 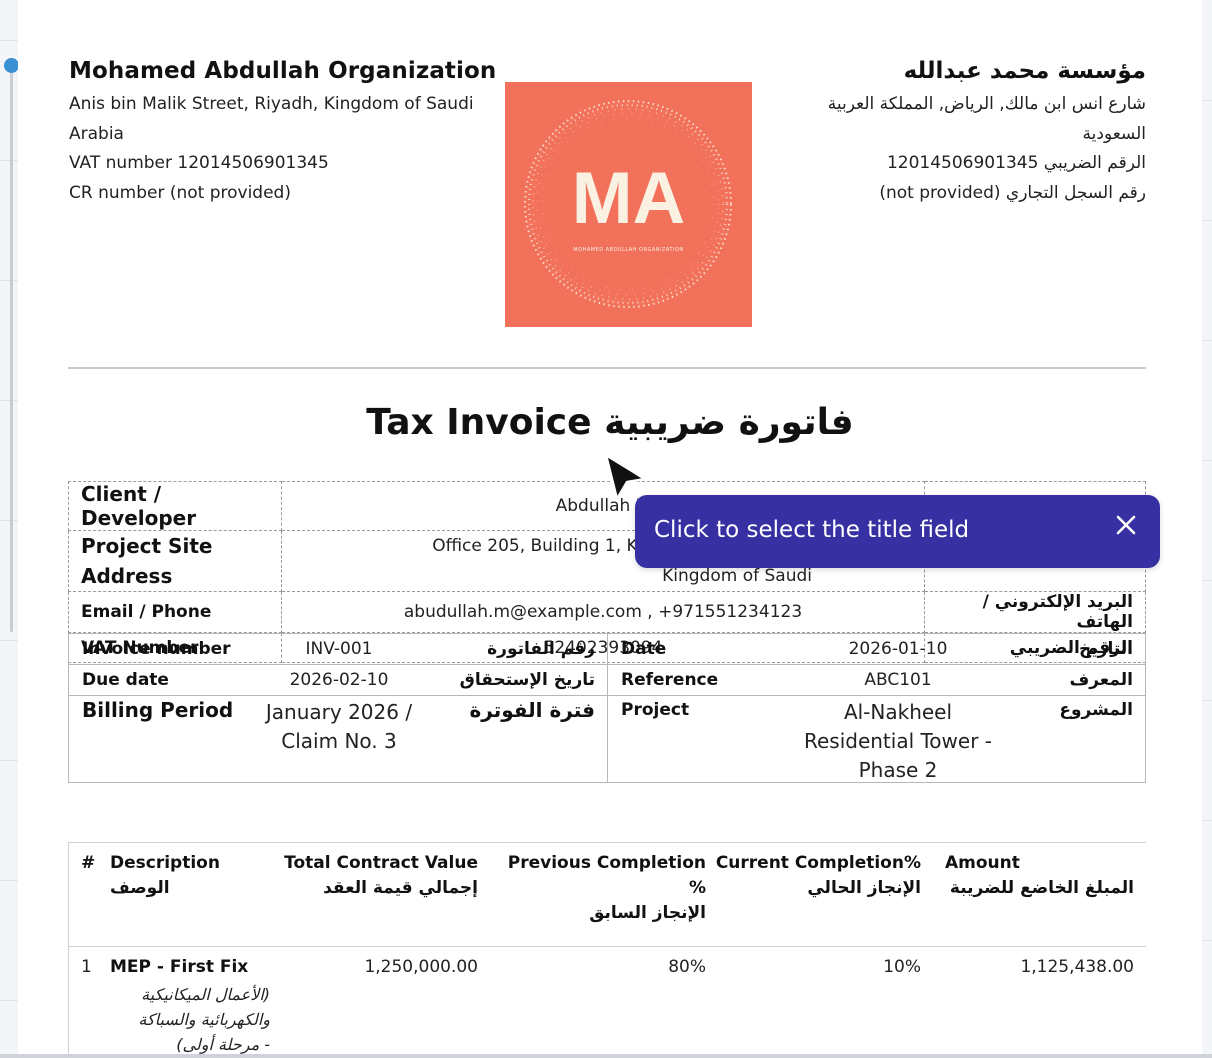 What do you see at coordinates (156, 649) in the screenshot?
I see `invoice-number-label: Invoice number` at bounding box center [156, 649].